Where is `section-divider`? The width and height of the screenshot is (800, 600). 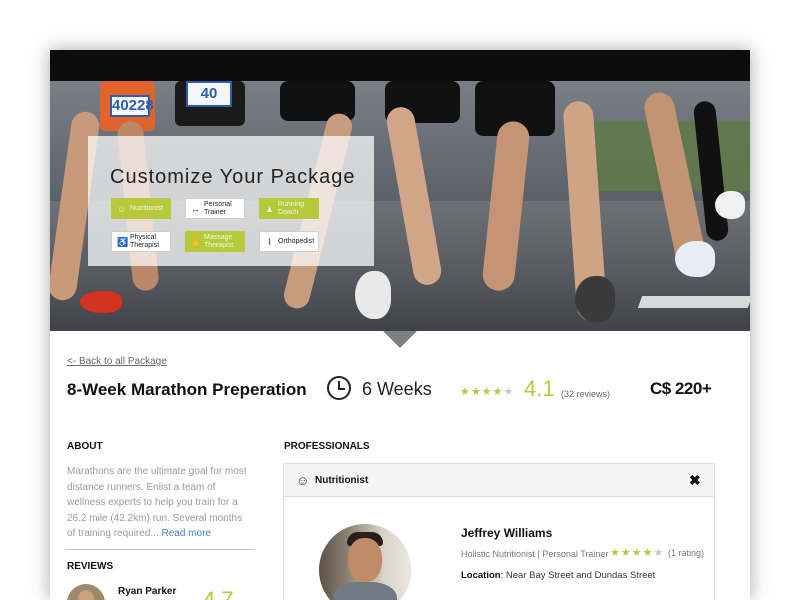 section-divider is located at coordinates (160, 549).